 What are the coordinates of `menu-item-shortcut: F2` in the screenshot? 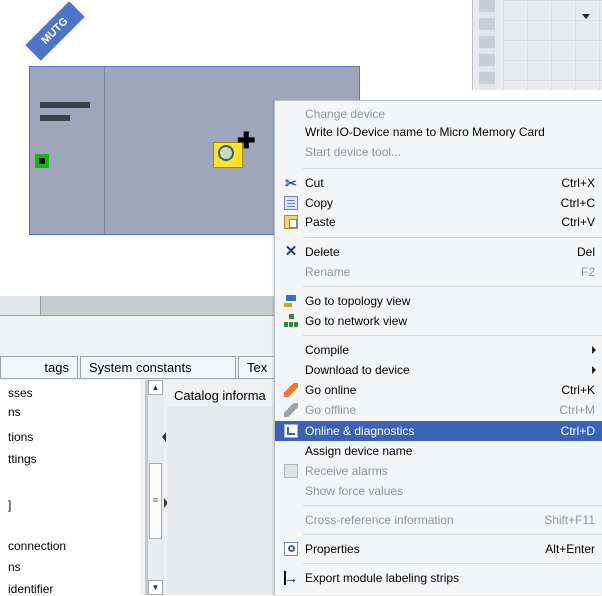 It's located at (587, 272).